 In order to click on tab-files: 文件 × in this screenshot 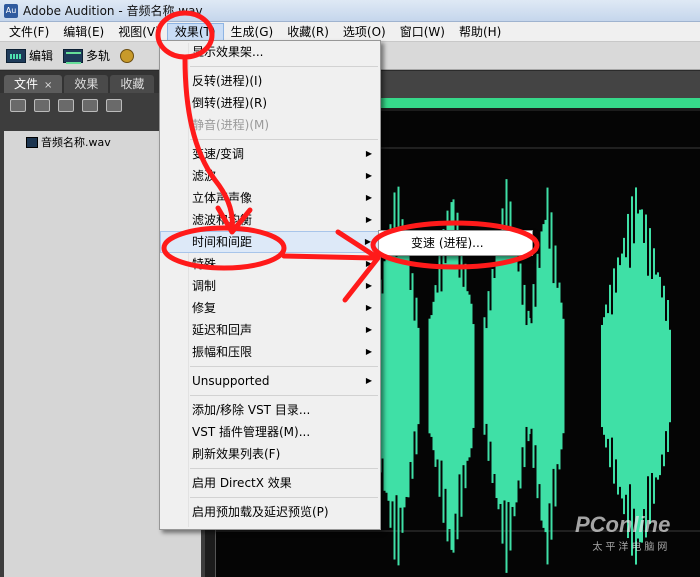, I will do `click(33, 84)`.